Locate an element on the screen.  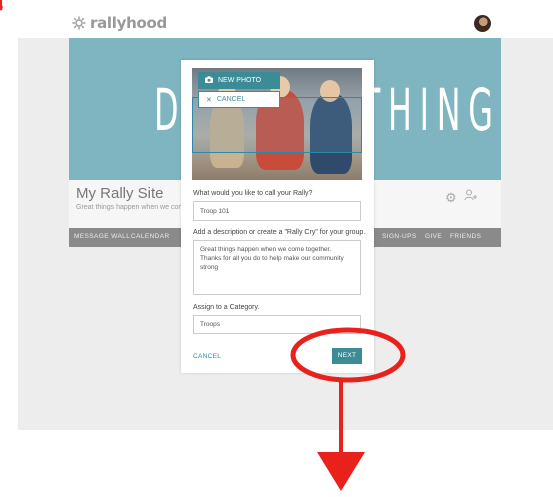
nav-give: GIVE is located at coordinates (433, 236).